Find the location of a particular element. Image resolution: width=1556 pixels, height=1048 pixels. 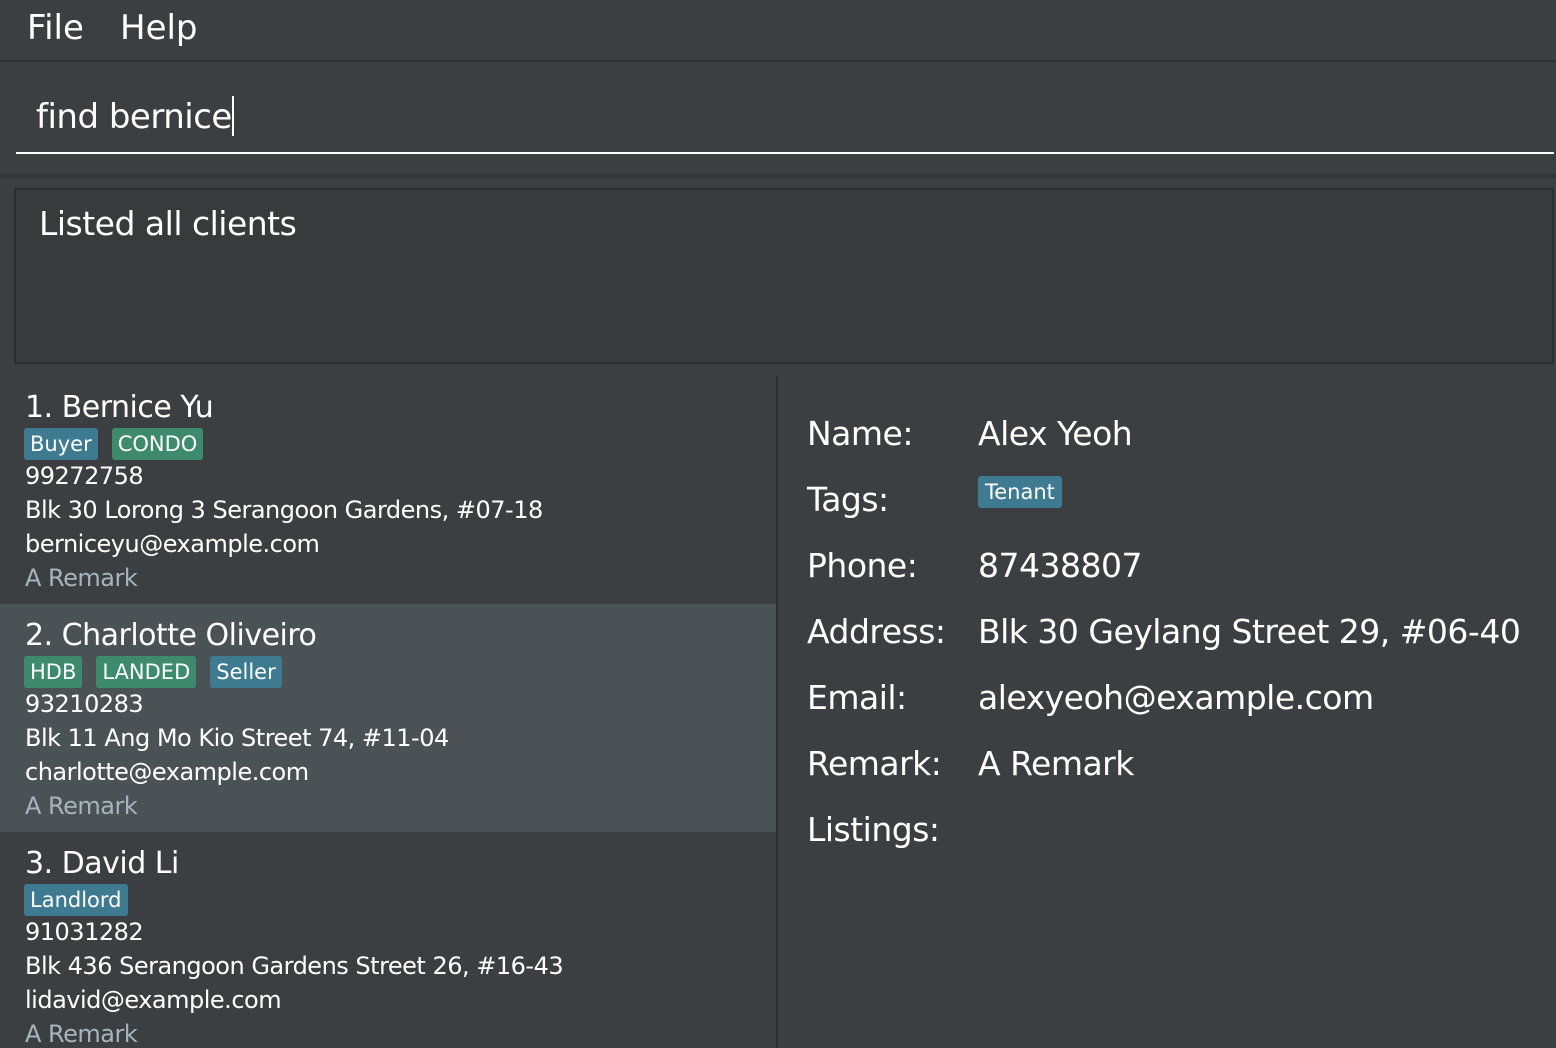

detail-email-label: Email: is located at coordinates (857, 697).